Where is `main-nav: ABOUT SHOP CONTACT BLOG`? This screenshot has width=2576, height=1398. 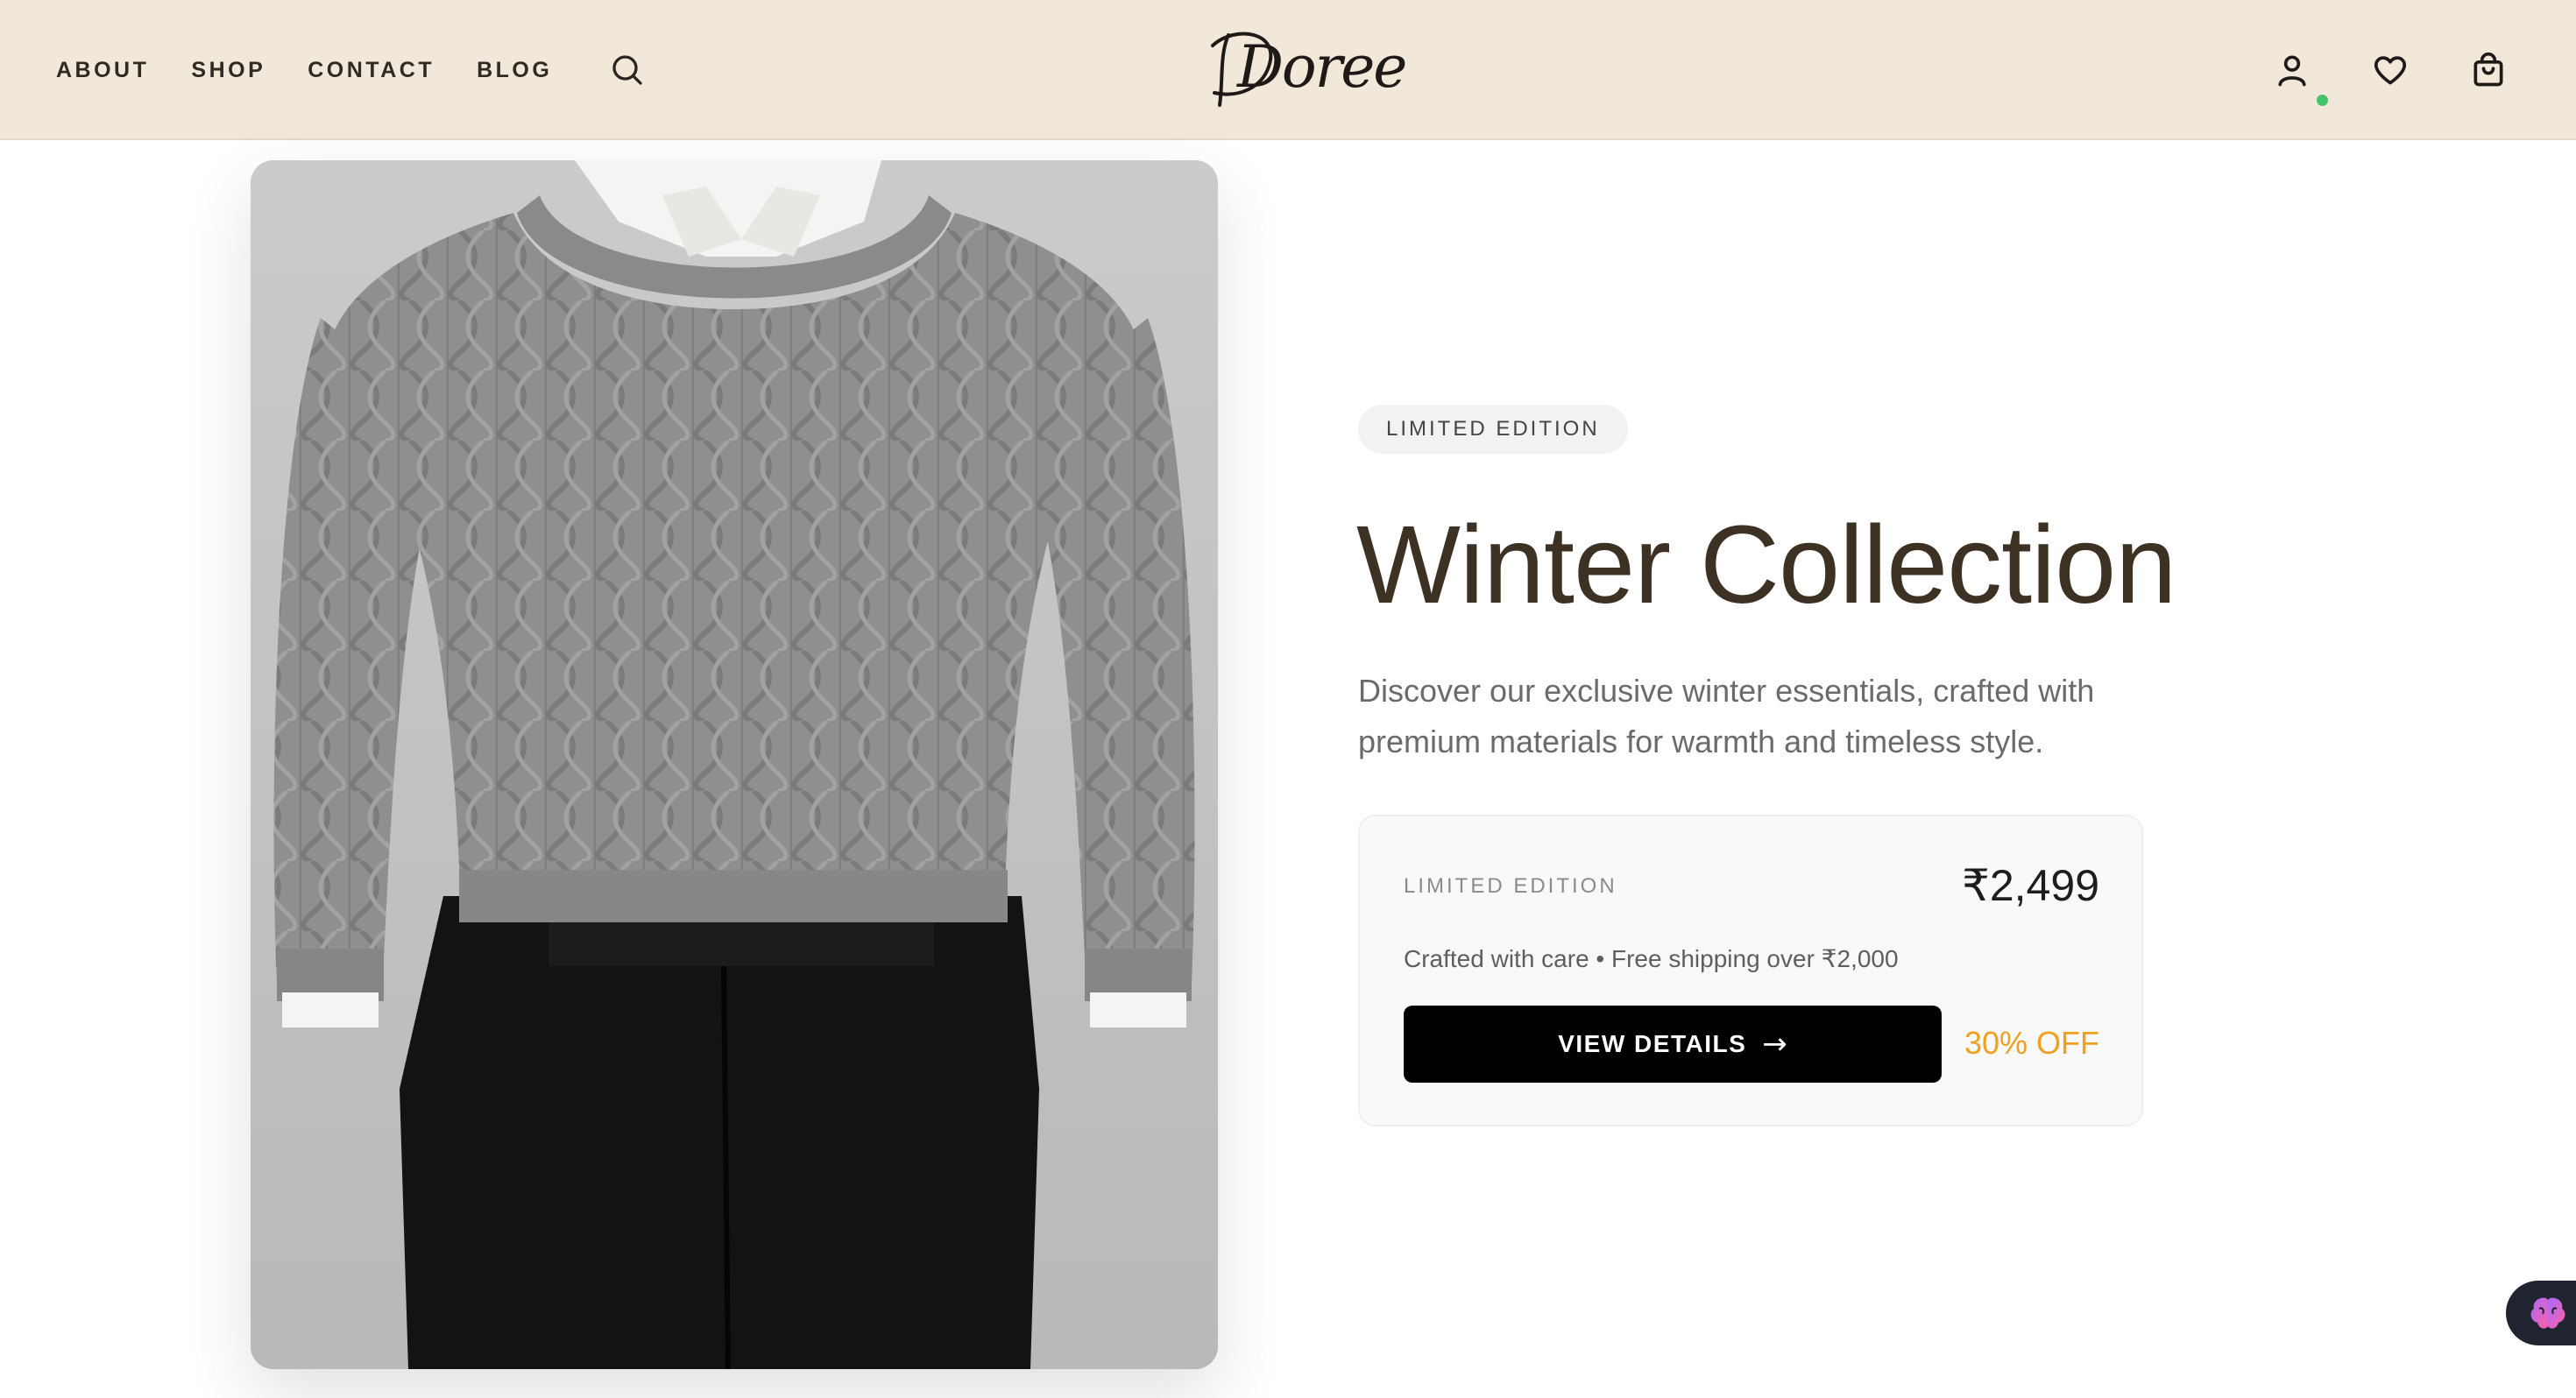 main-nav: ABOUT SHOP CONTACT BLOG is located at coordinates (350, 70).